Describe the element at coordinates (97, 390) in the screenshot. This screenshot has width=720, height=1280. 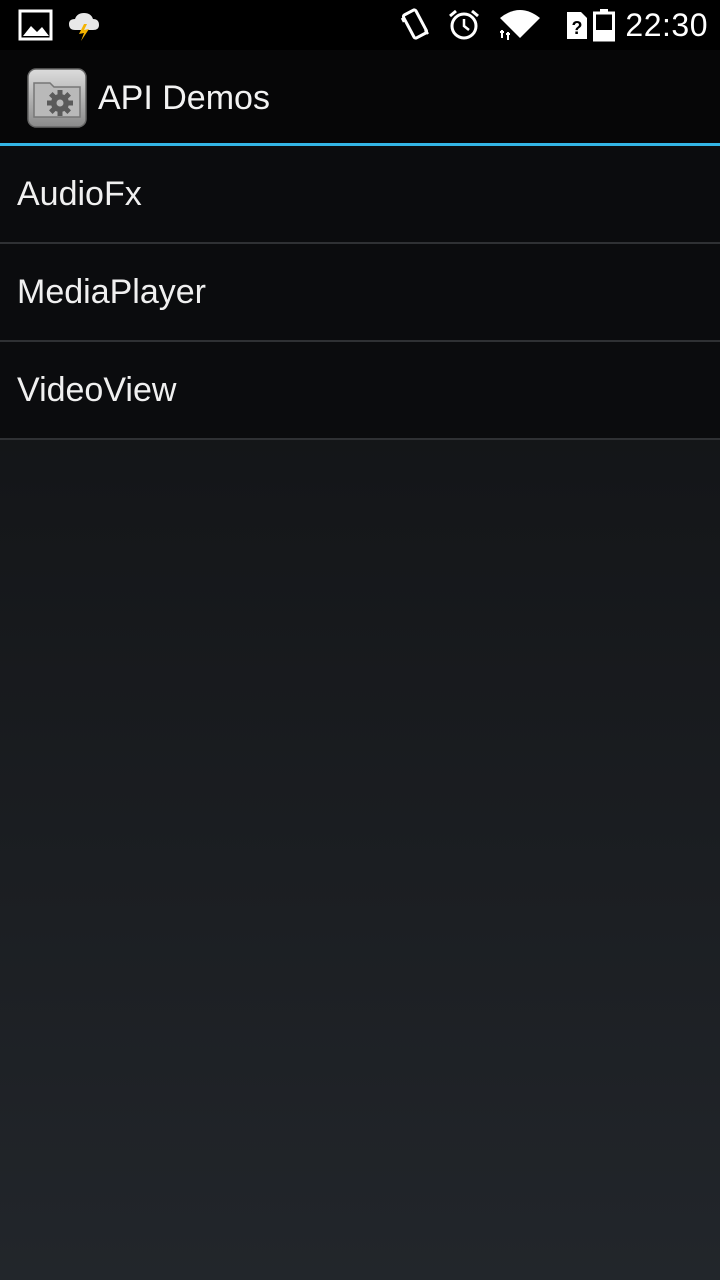
I see `list-item-label: VideoView` at that location.